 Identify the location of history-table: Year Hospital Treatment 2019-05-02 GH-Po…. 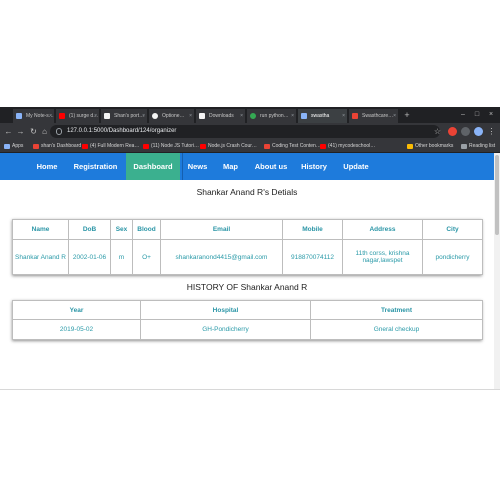
(247, 320).